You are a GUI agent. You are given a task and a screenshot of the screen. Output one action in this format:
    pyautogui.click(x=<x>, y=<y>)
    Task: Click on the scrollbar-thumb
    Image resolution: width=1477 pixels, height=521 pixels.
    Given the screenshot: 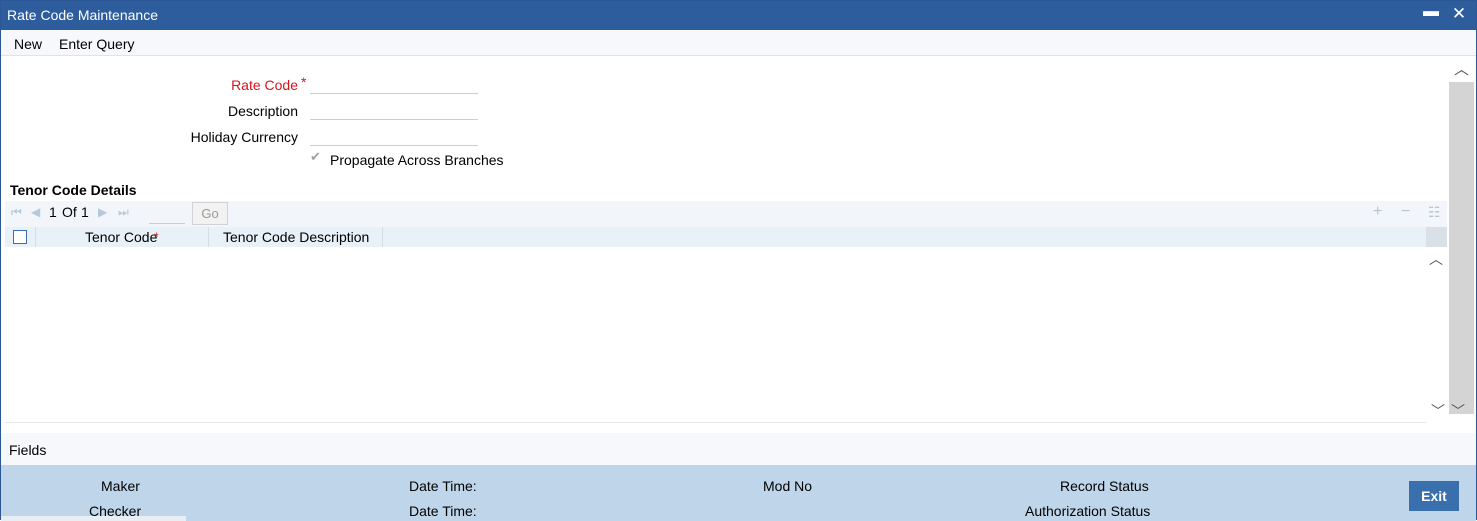 What is the action you would take?
    pyautogui.click(x=1461, y=248)
    